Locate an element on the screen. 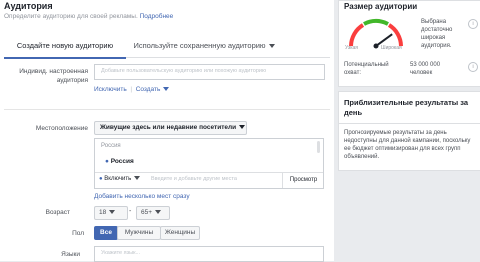 The height and width of the screenshot is (262, 480). age-from-select: 18 is located at coordinates (111, 213).